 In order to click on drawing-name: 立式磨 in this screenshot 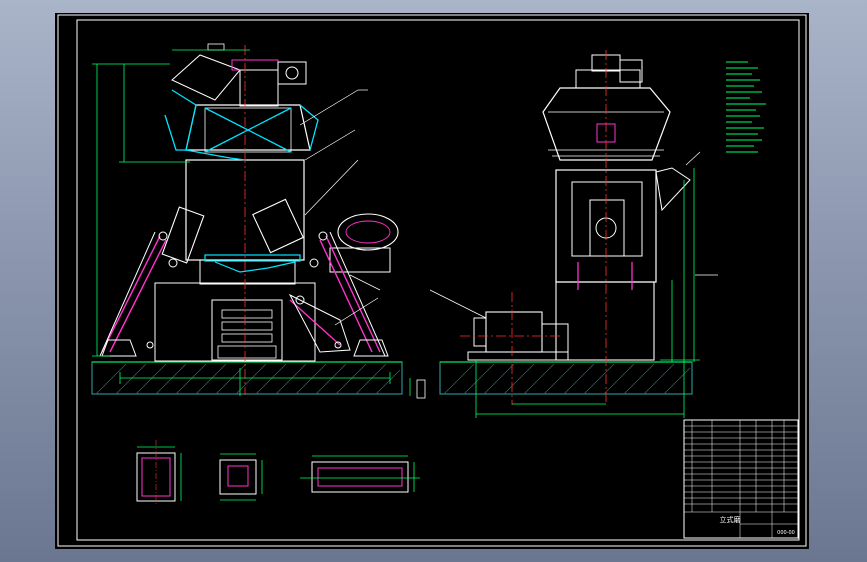, I will do `click(730, 519)`.